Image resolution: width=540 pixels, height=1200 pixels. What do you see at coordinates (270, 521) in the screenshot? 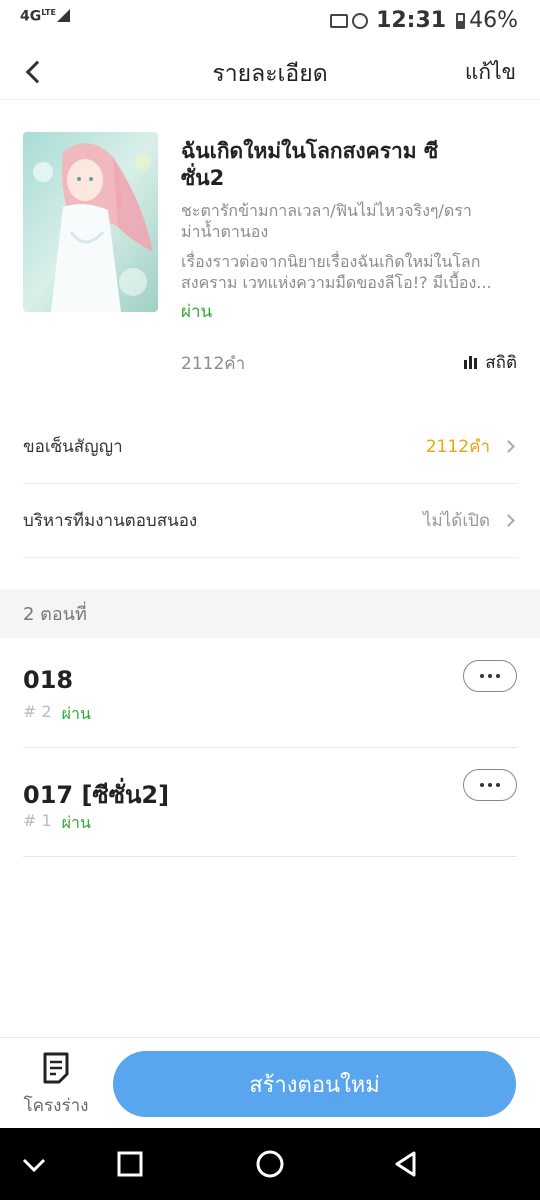
I see `team-management-row: บริหารทีมงานตอบสนอง ไม่ได้เปิด` at bounding box center [270, 521].